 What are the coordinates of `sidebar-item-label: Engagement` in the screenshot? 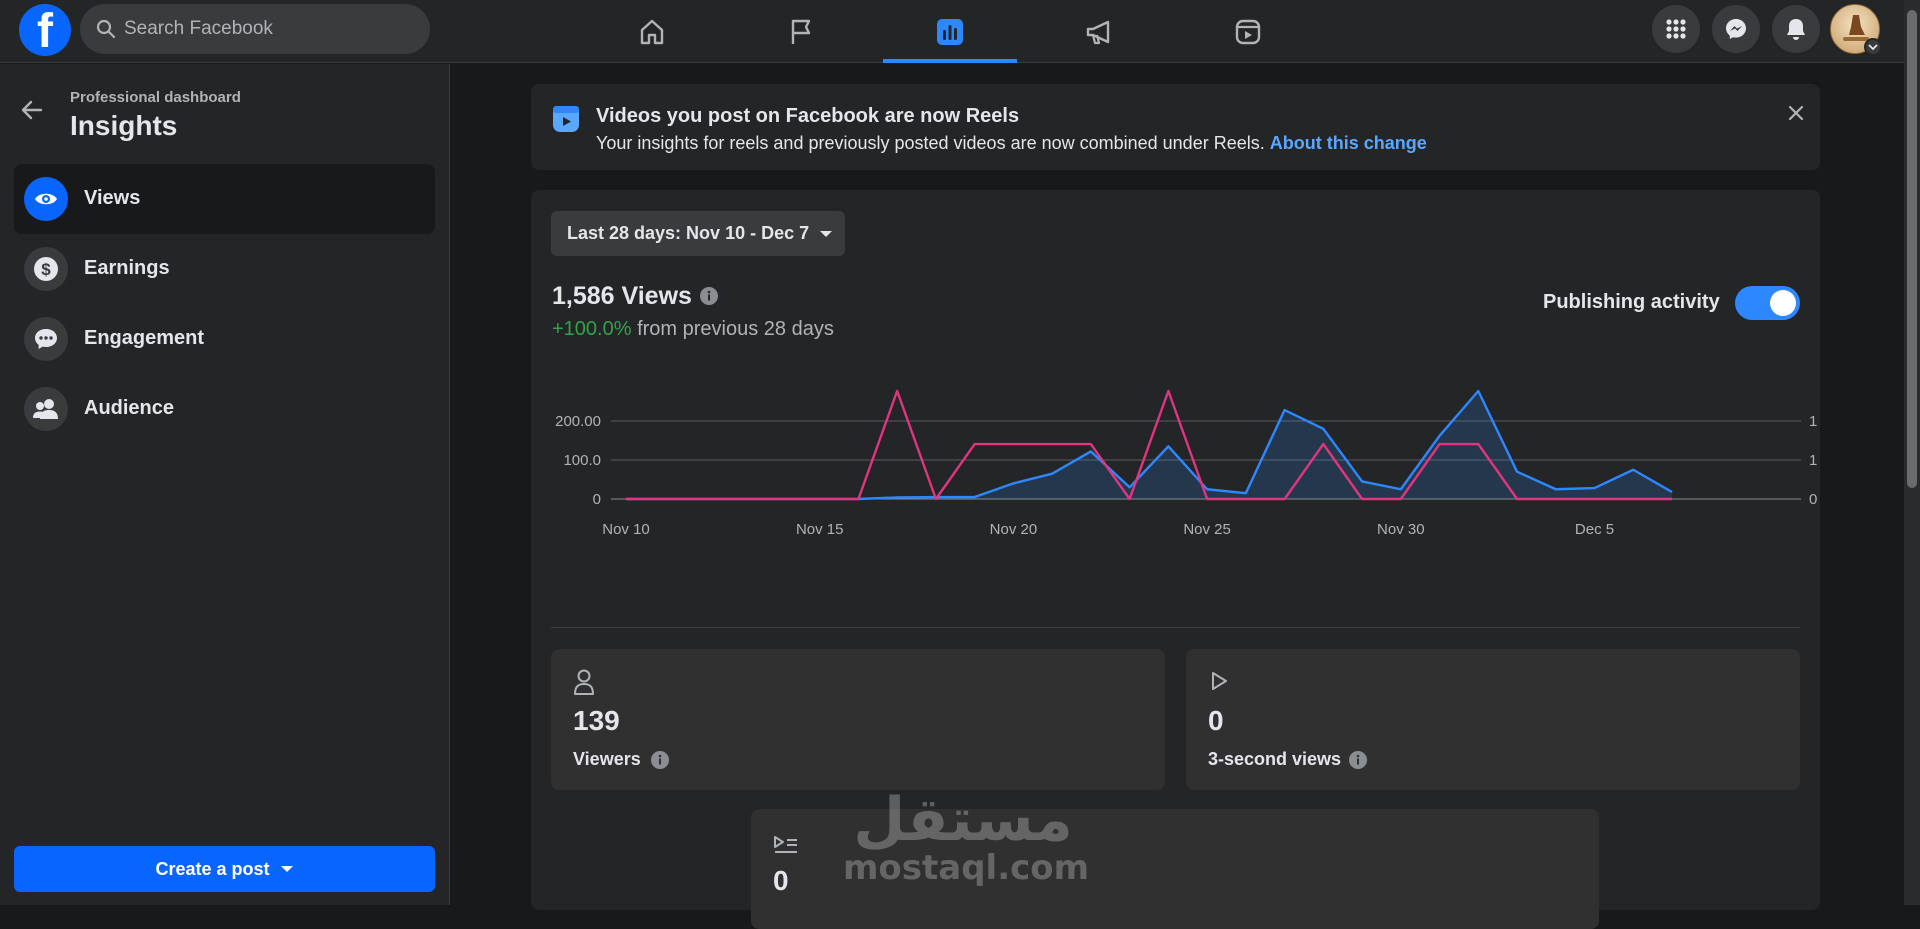 It's located at (144, 338).